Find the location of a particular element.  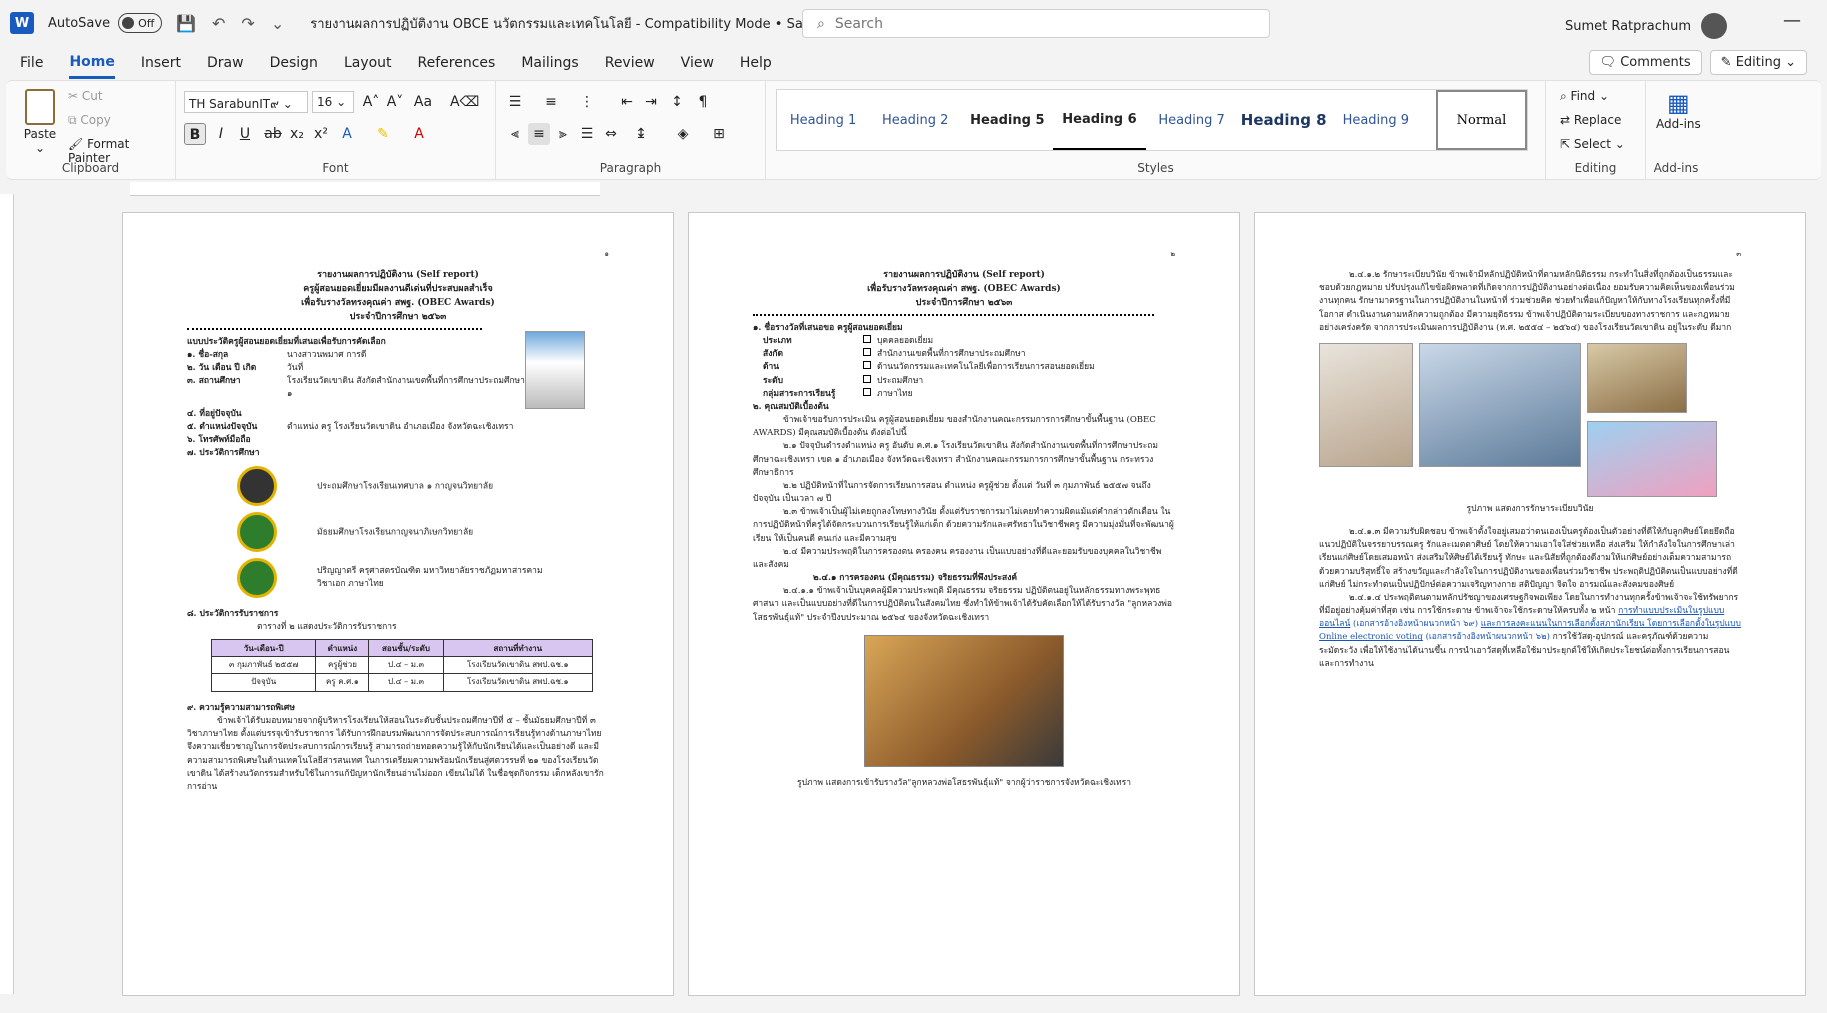

style-heading-8: Heading 8 is located at coordinates (1284, 120).